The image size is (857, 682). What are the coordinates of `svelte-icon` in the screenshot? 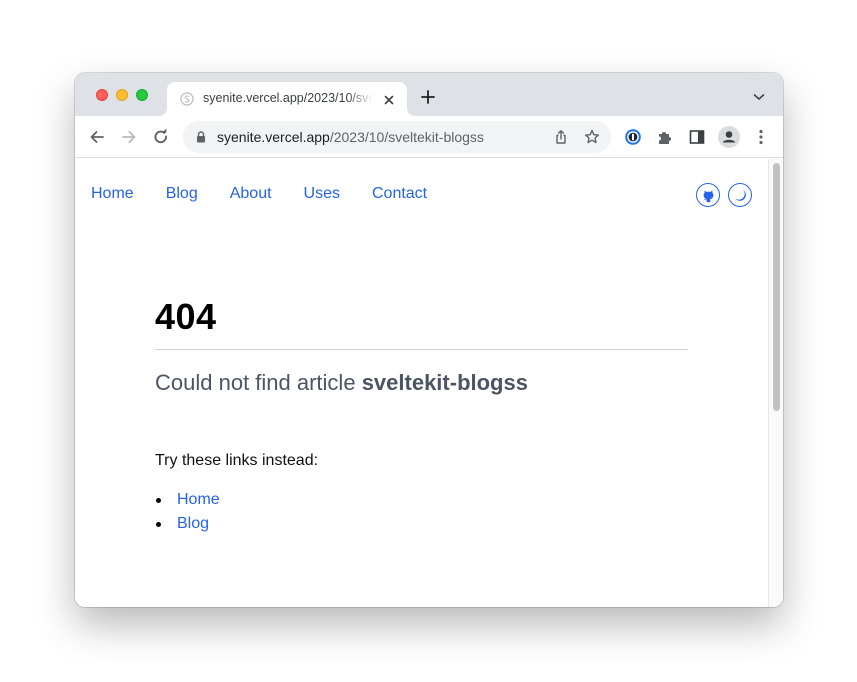 It's located at (187, 99).